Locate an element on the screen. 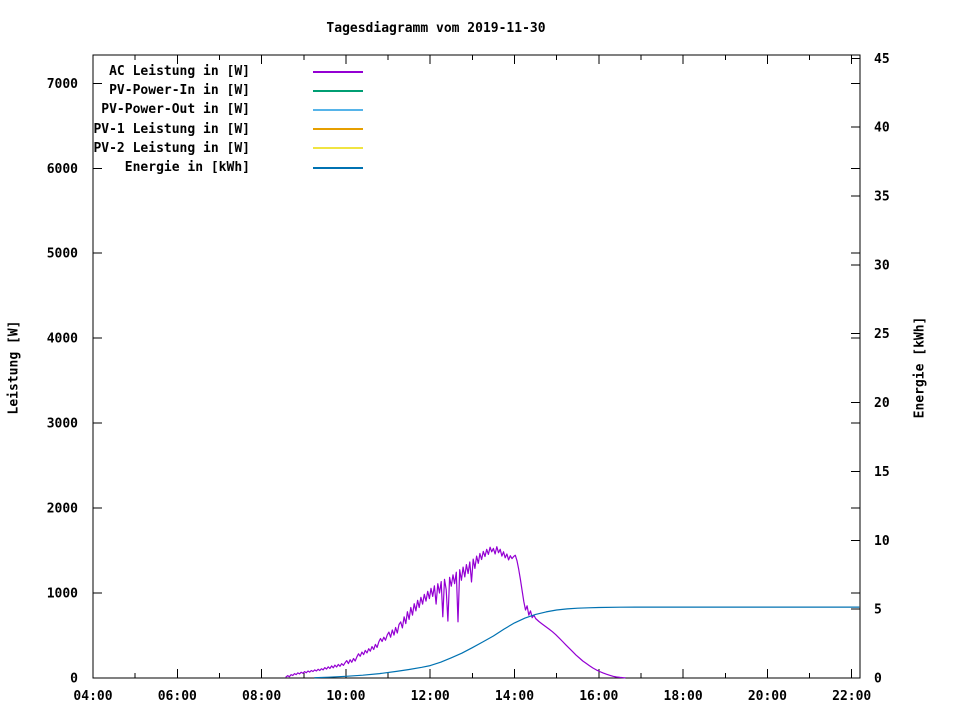 The height and width of the screenshot is (720, 960). x-tick-label: 04:00 is located at coordinates (92, 696).